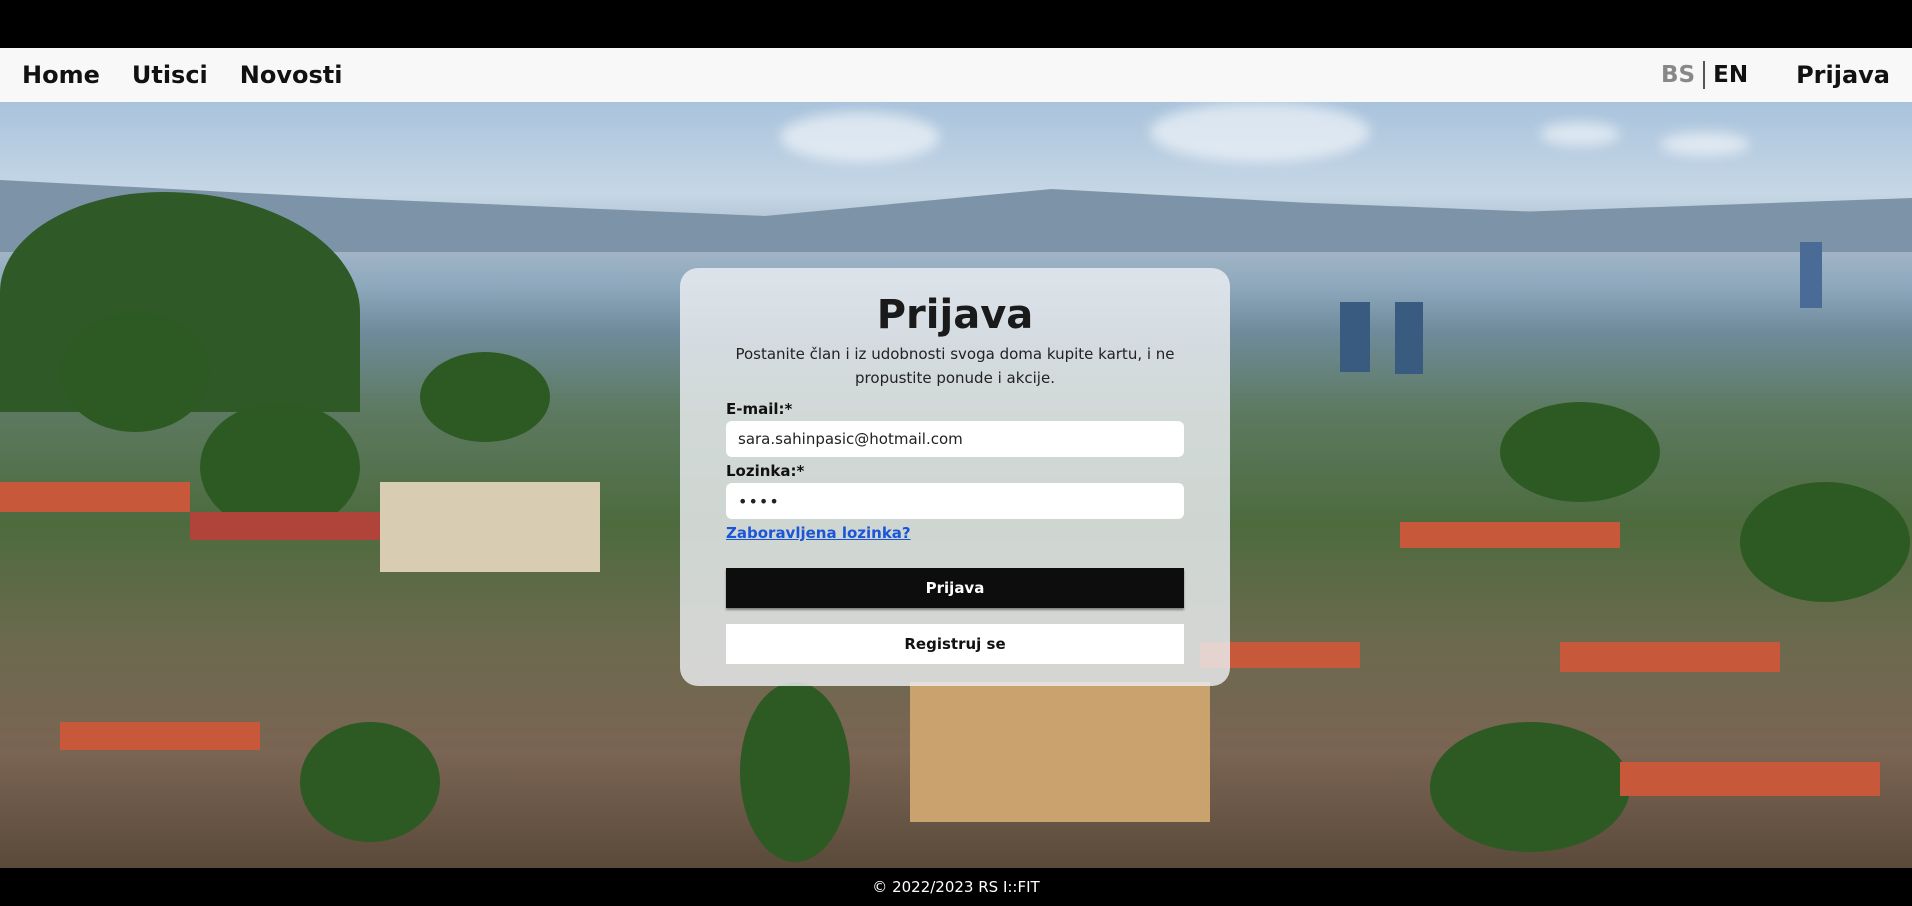 Image resolution: width=1912 pixels, height=906 pixels. What do you see at coordinates (955, 588) in the screenshot?
I see `login-submit-button: Prijava` at bounding box center [955, 588].